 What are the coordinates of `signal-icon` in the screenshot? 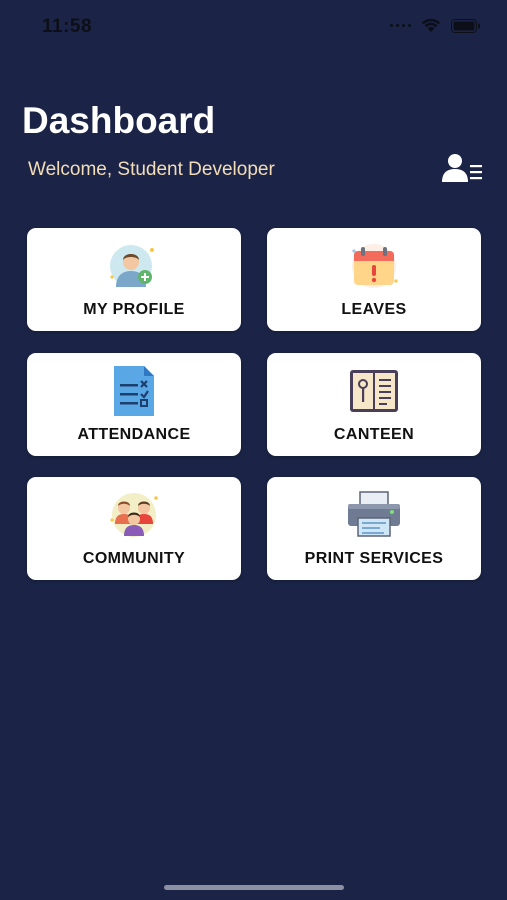 It's located at (400, 25).